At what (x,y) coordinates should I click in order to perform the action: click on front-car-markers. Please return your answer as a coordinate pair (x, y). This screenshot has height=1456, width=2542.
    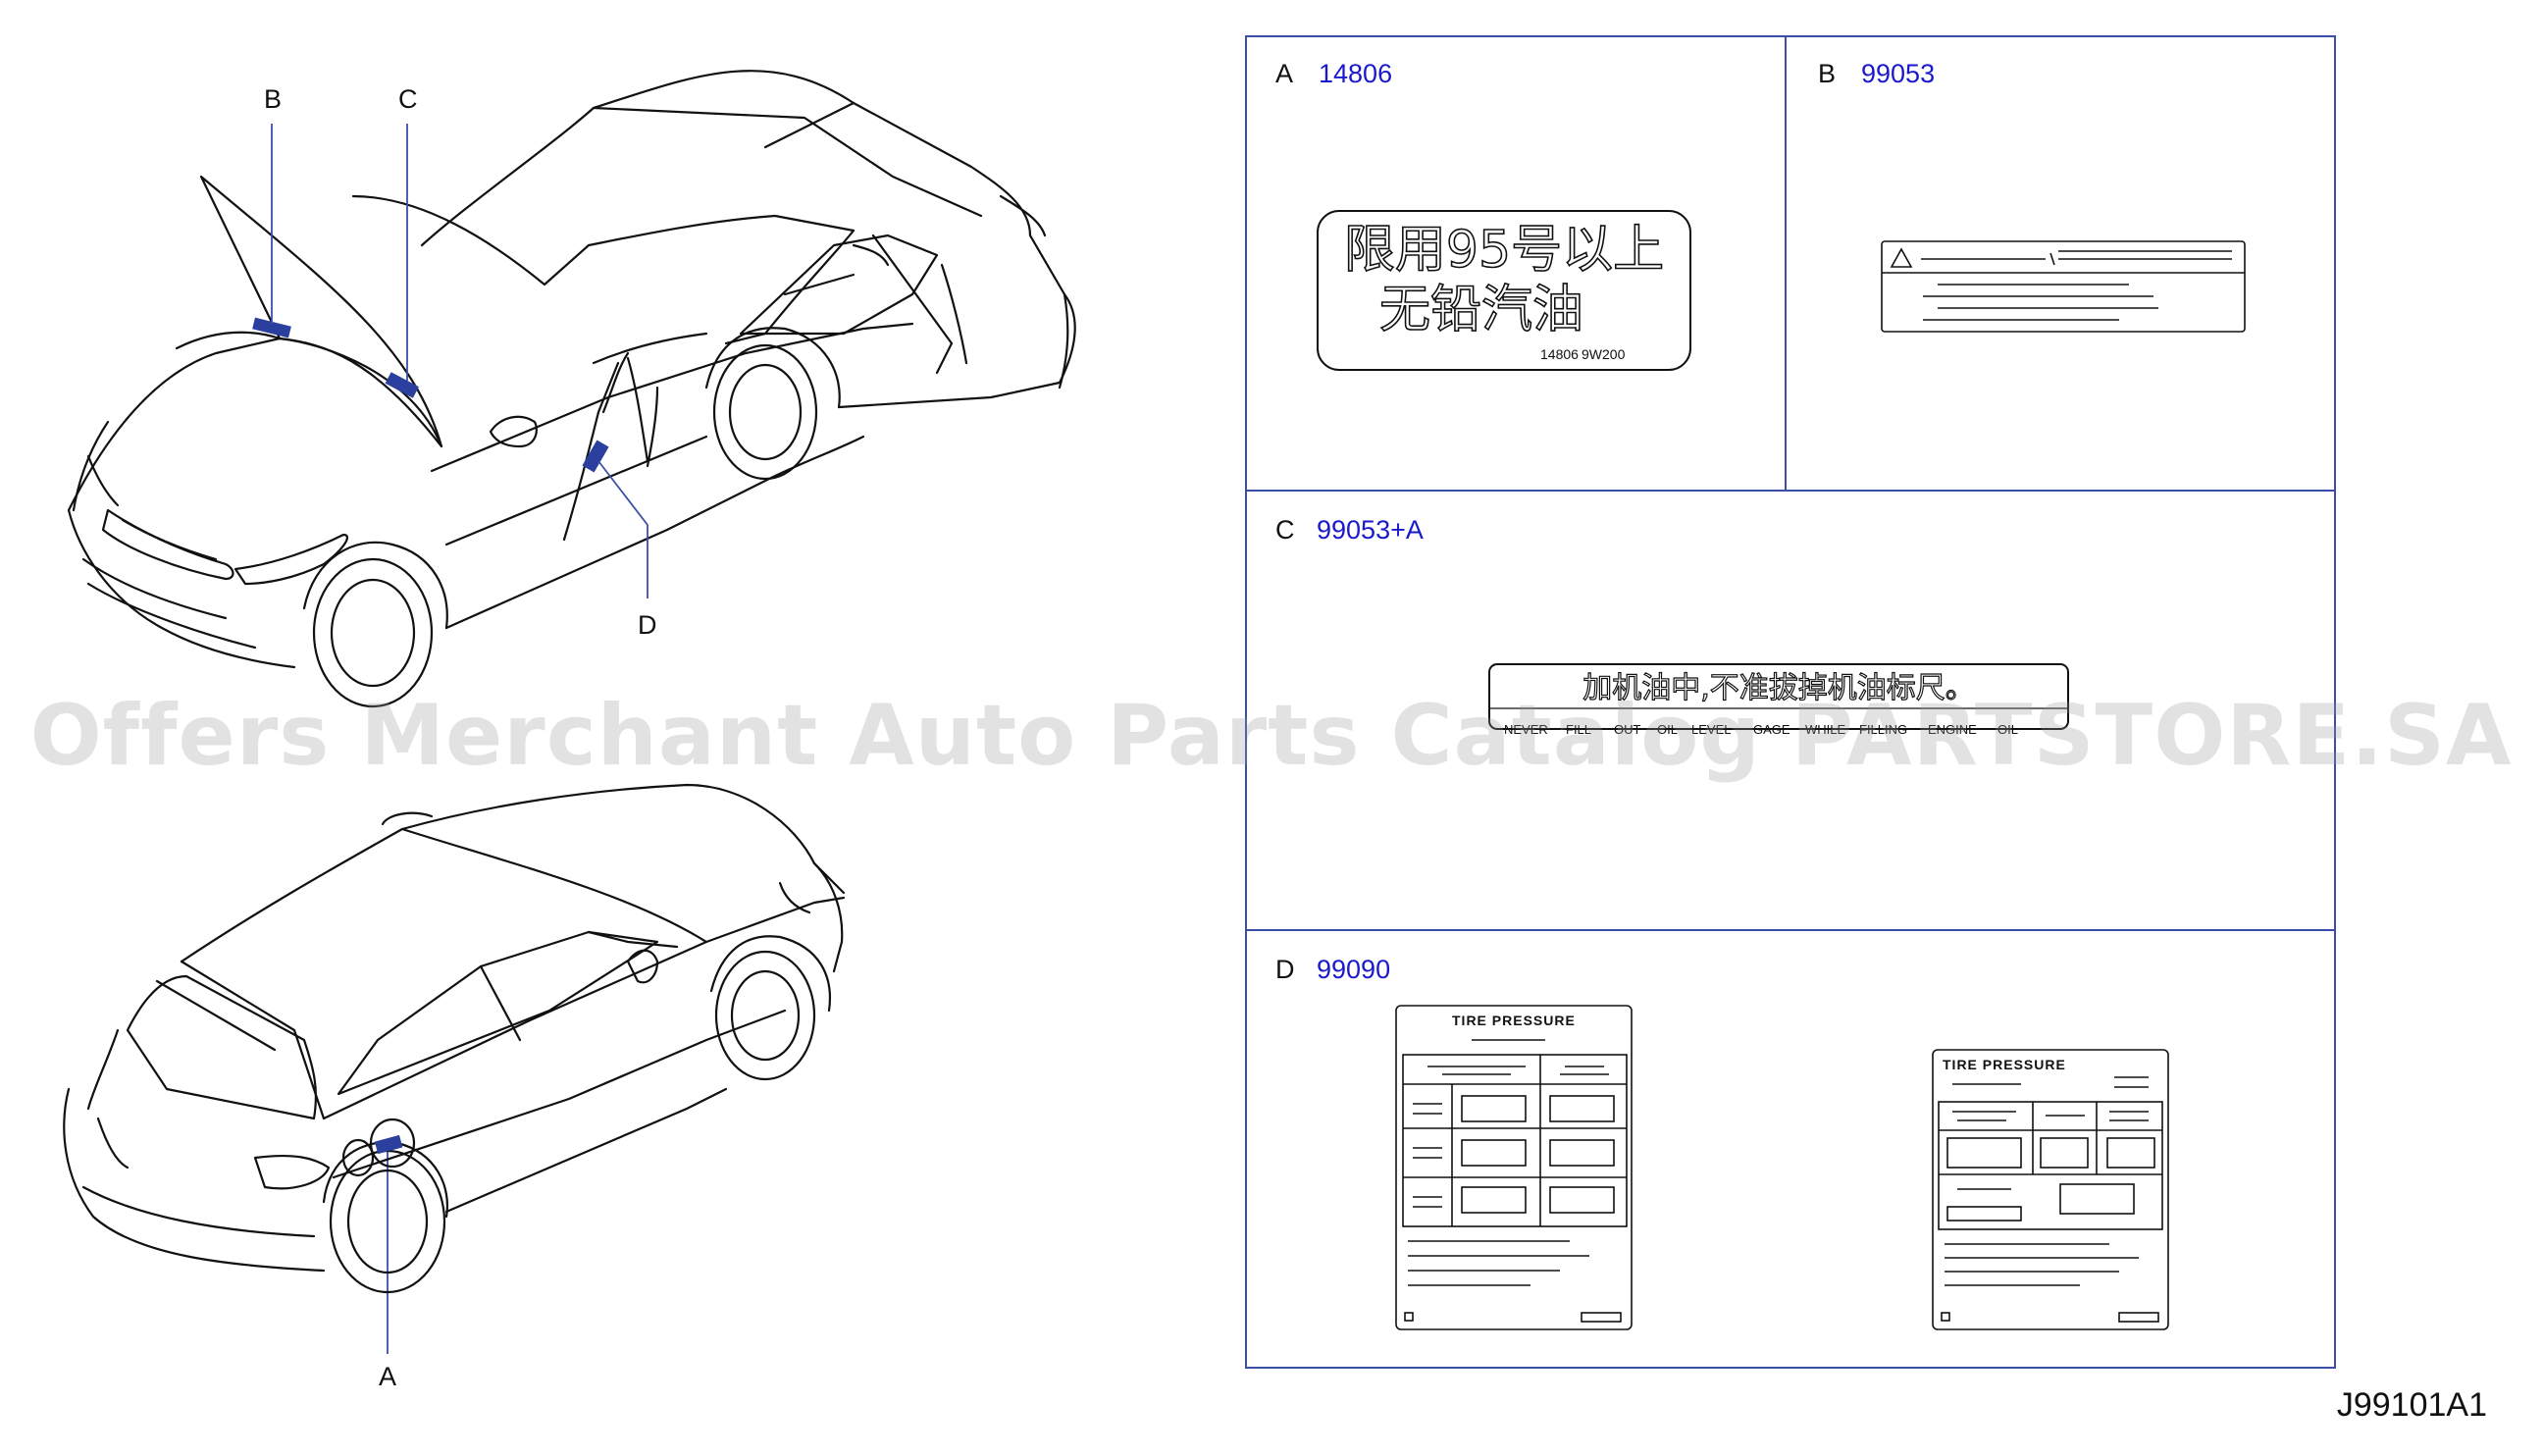
    Looking at the image, I should click on (431, 395).